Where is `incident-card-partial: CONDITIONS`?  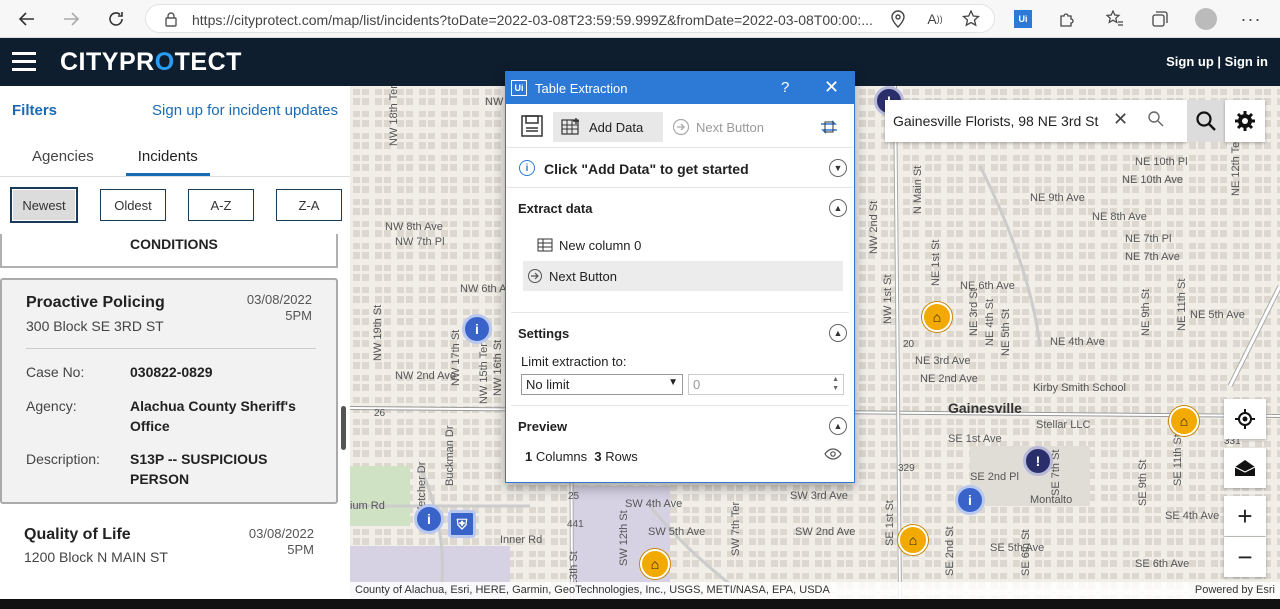
incident-card-partial: CONDITIONS is located at coordinates (169, 251).